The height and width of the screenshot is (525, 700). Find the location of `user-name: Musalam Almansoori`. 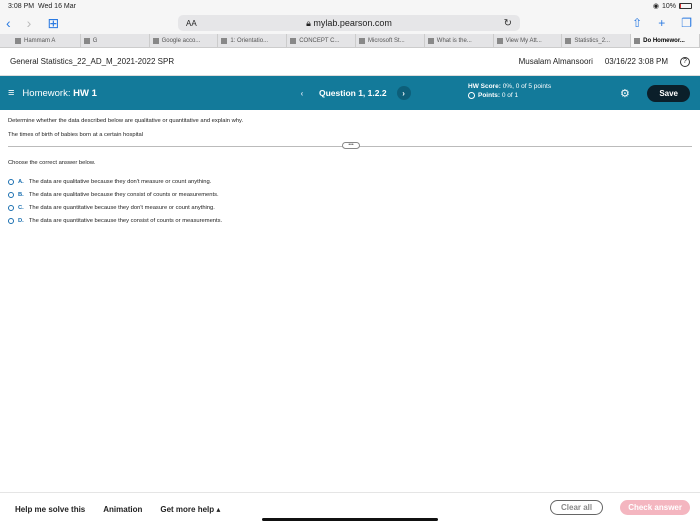

user-name: Musalam Almansoori is located at coordinates (555, 61).